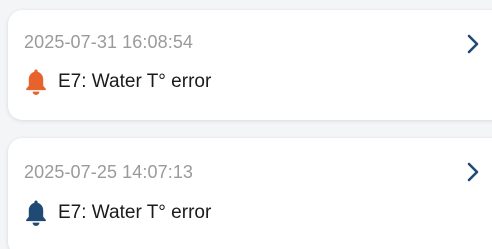 The image size is (492, 249). What do you see at coordinates (109, 172) in the screenshot?
I see `alarm-timestamp: 2025-07-25 14:07:13` at bounding box center [109, 172].